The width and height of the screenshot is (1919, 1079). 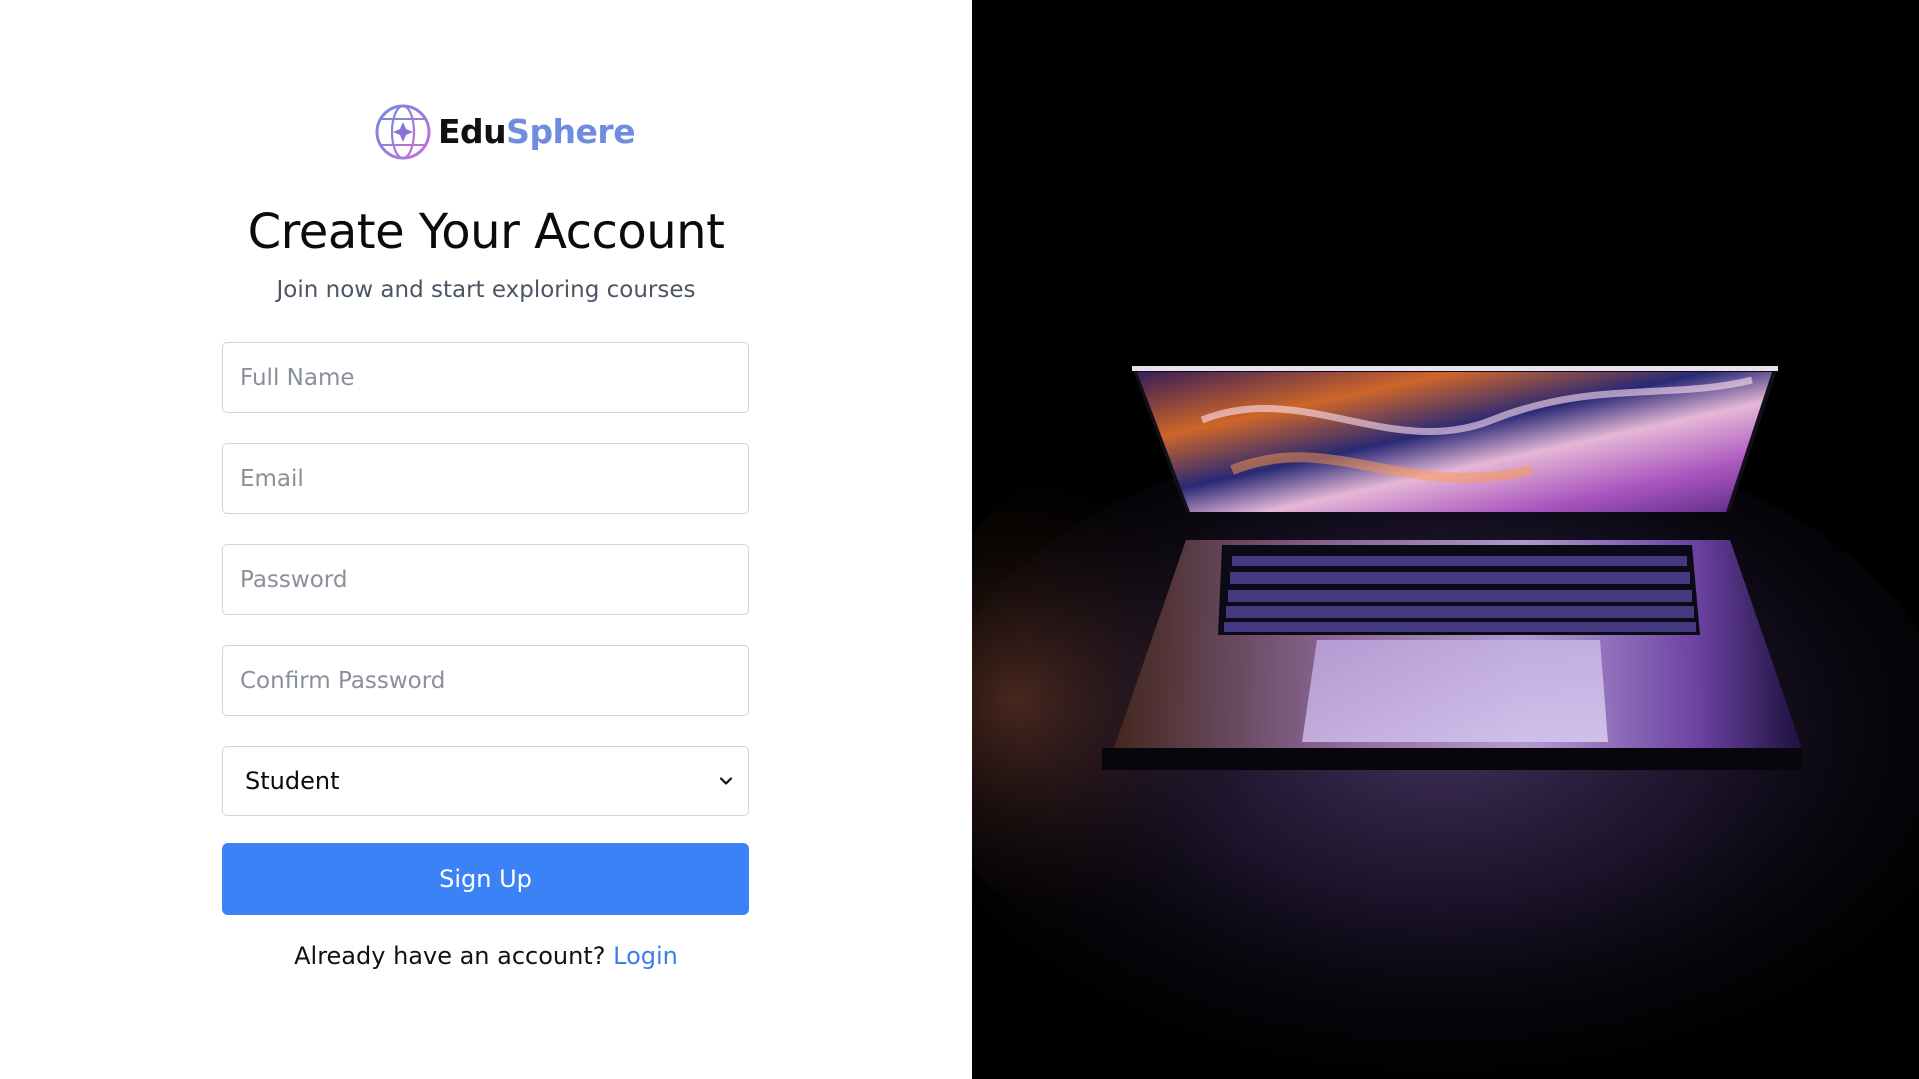 I want to click on brand-logo: EduSphere, so click(x=505, y=132).